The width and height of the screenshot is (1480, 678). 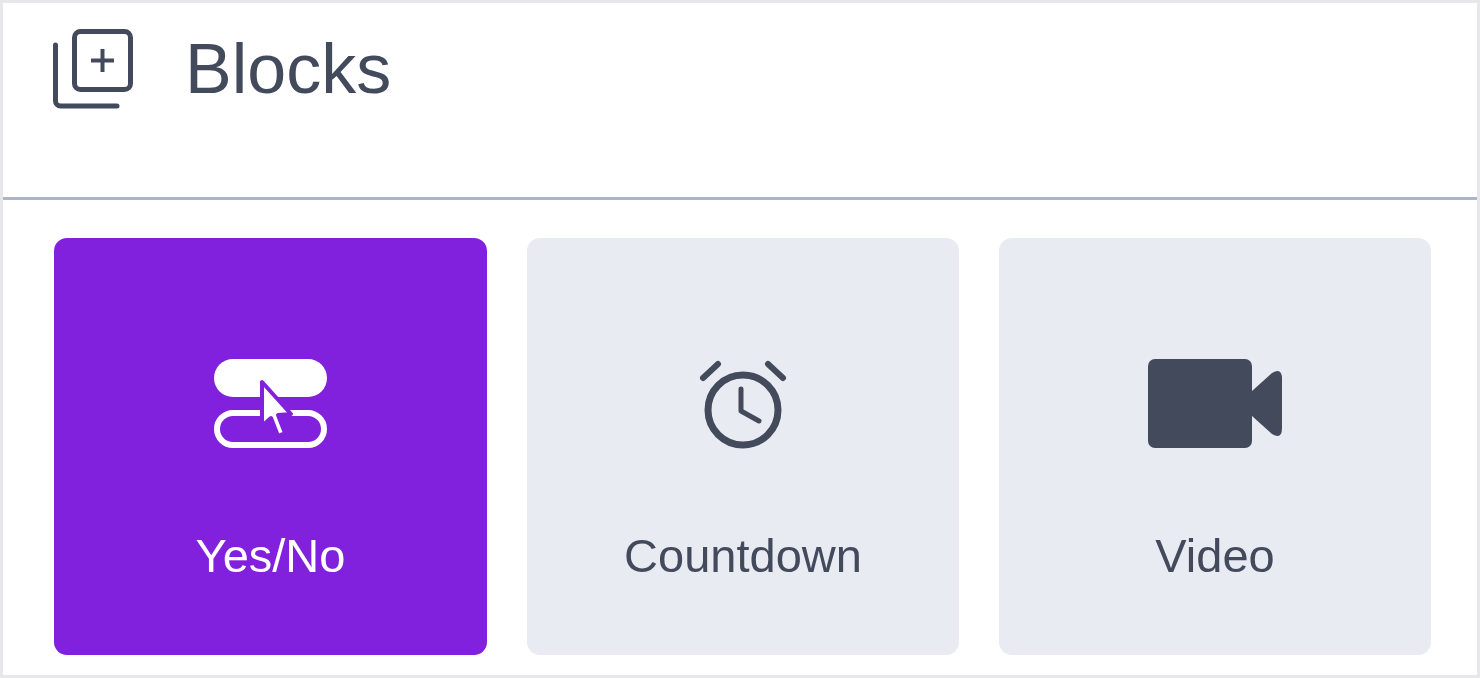 What do you see at coordinates (1215, 403) in the screenshot?
I see `video-camera-icon` at bounding box center [1215, 403].